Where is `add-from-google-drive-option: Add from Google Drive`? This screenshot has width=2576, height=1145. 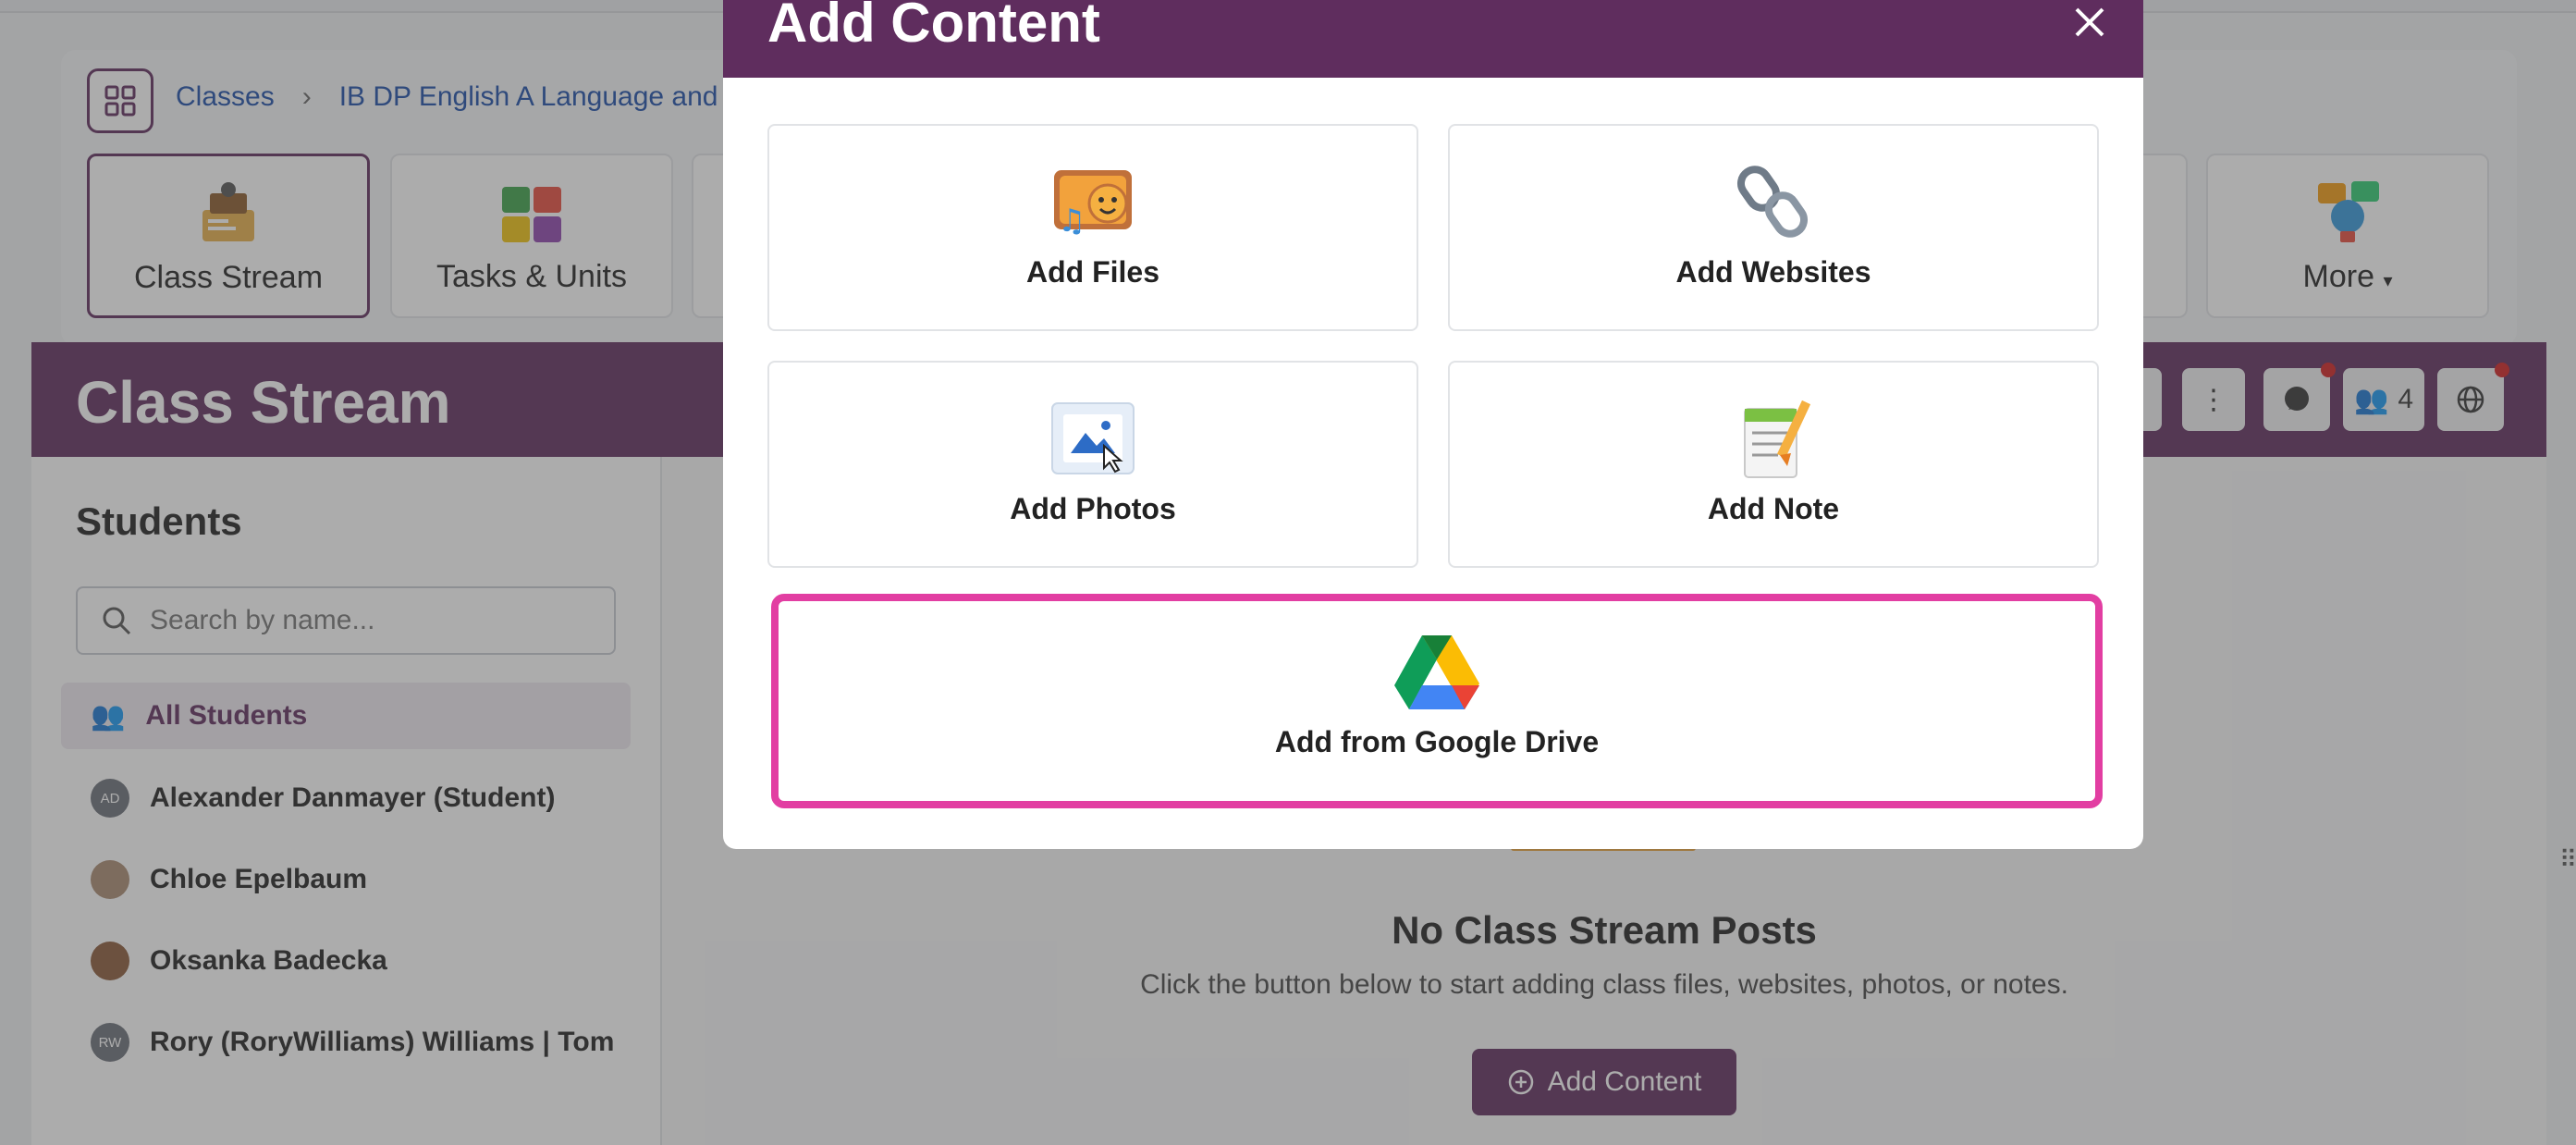
add-from-google-drive-option: Add from Google Drive is located at coordinates (1437, 701).